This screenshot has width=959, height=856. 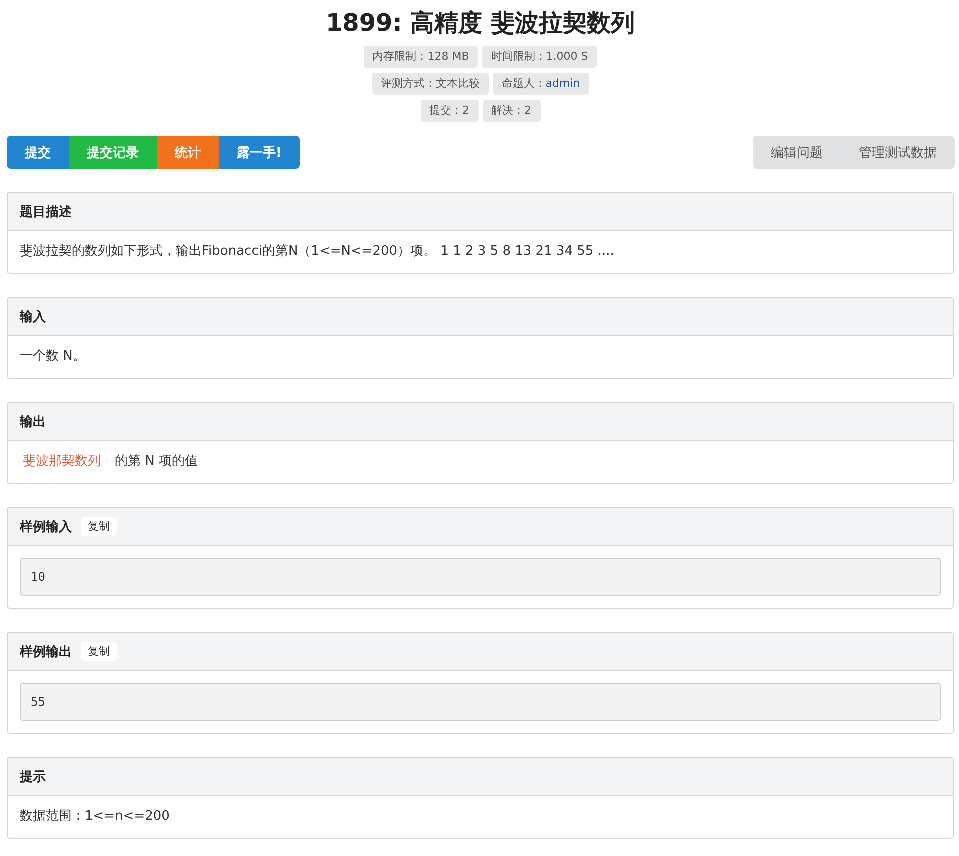 What do you see at coordinates (458, 83) in the screenshot?
I see `info-value: 文本比较` at bounding box center [458, 83].